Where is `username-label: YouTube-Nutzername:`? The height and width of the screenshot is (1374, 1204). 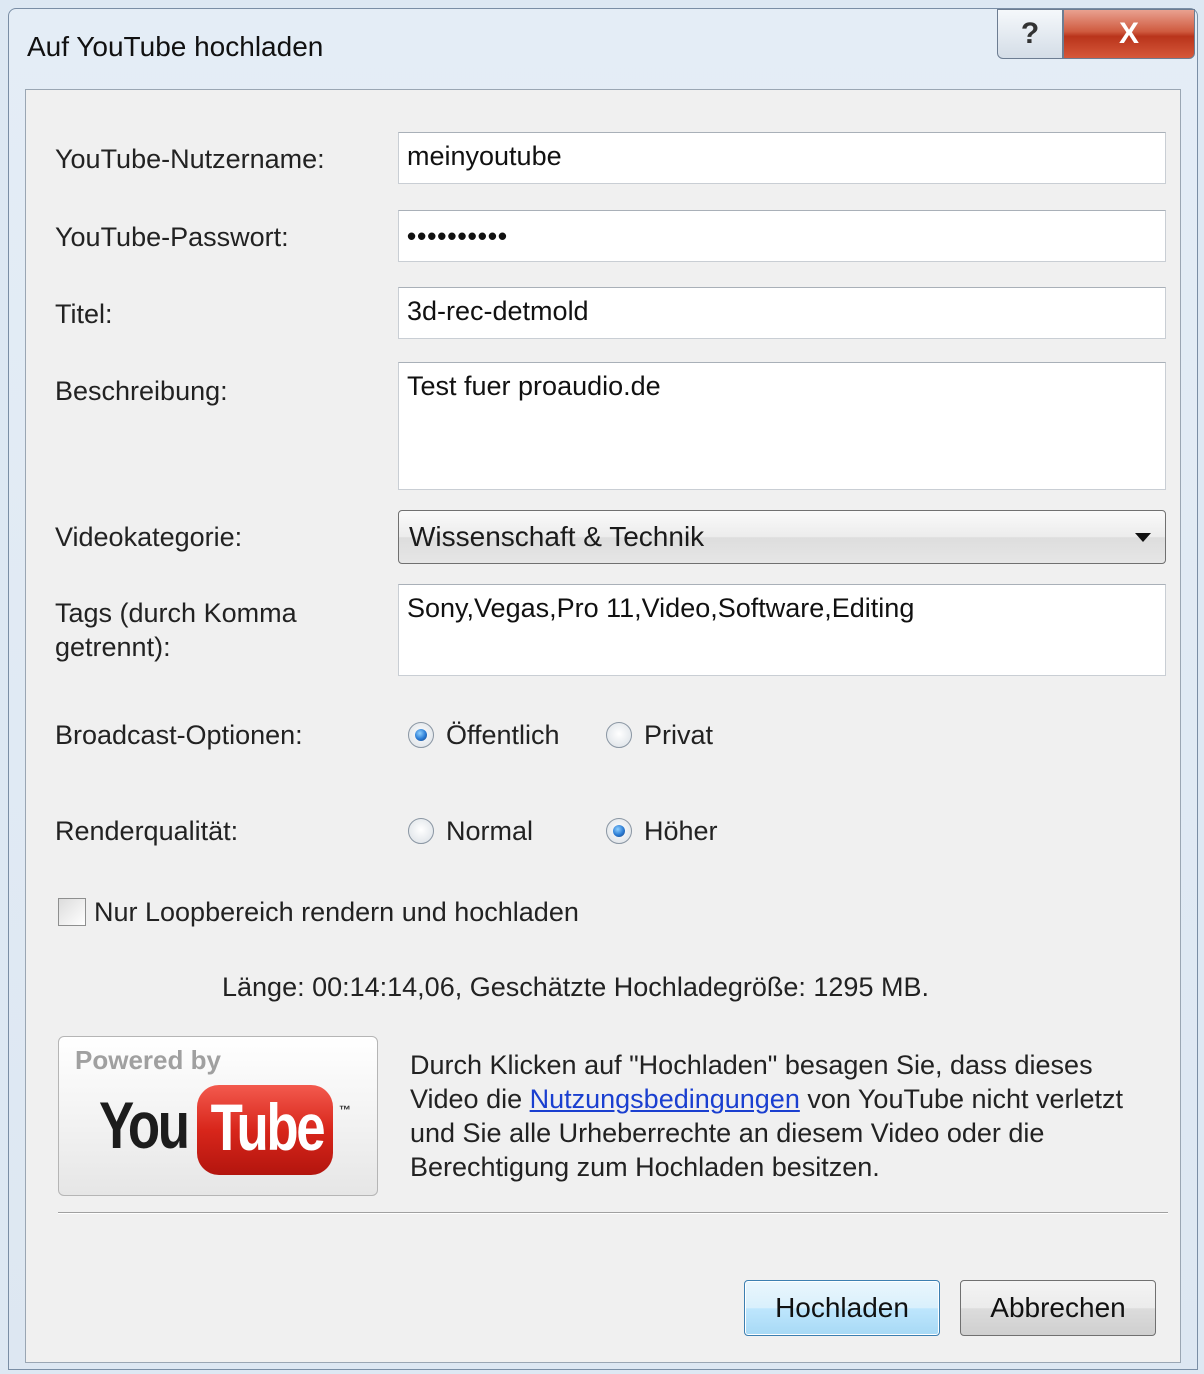 username-label: YouTube-Nutzername: is located at coordinates (190, 159).